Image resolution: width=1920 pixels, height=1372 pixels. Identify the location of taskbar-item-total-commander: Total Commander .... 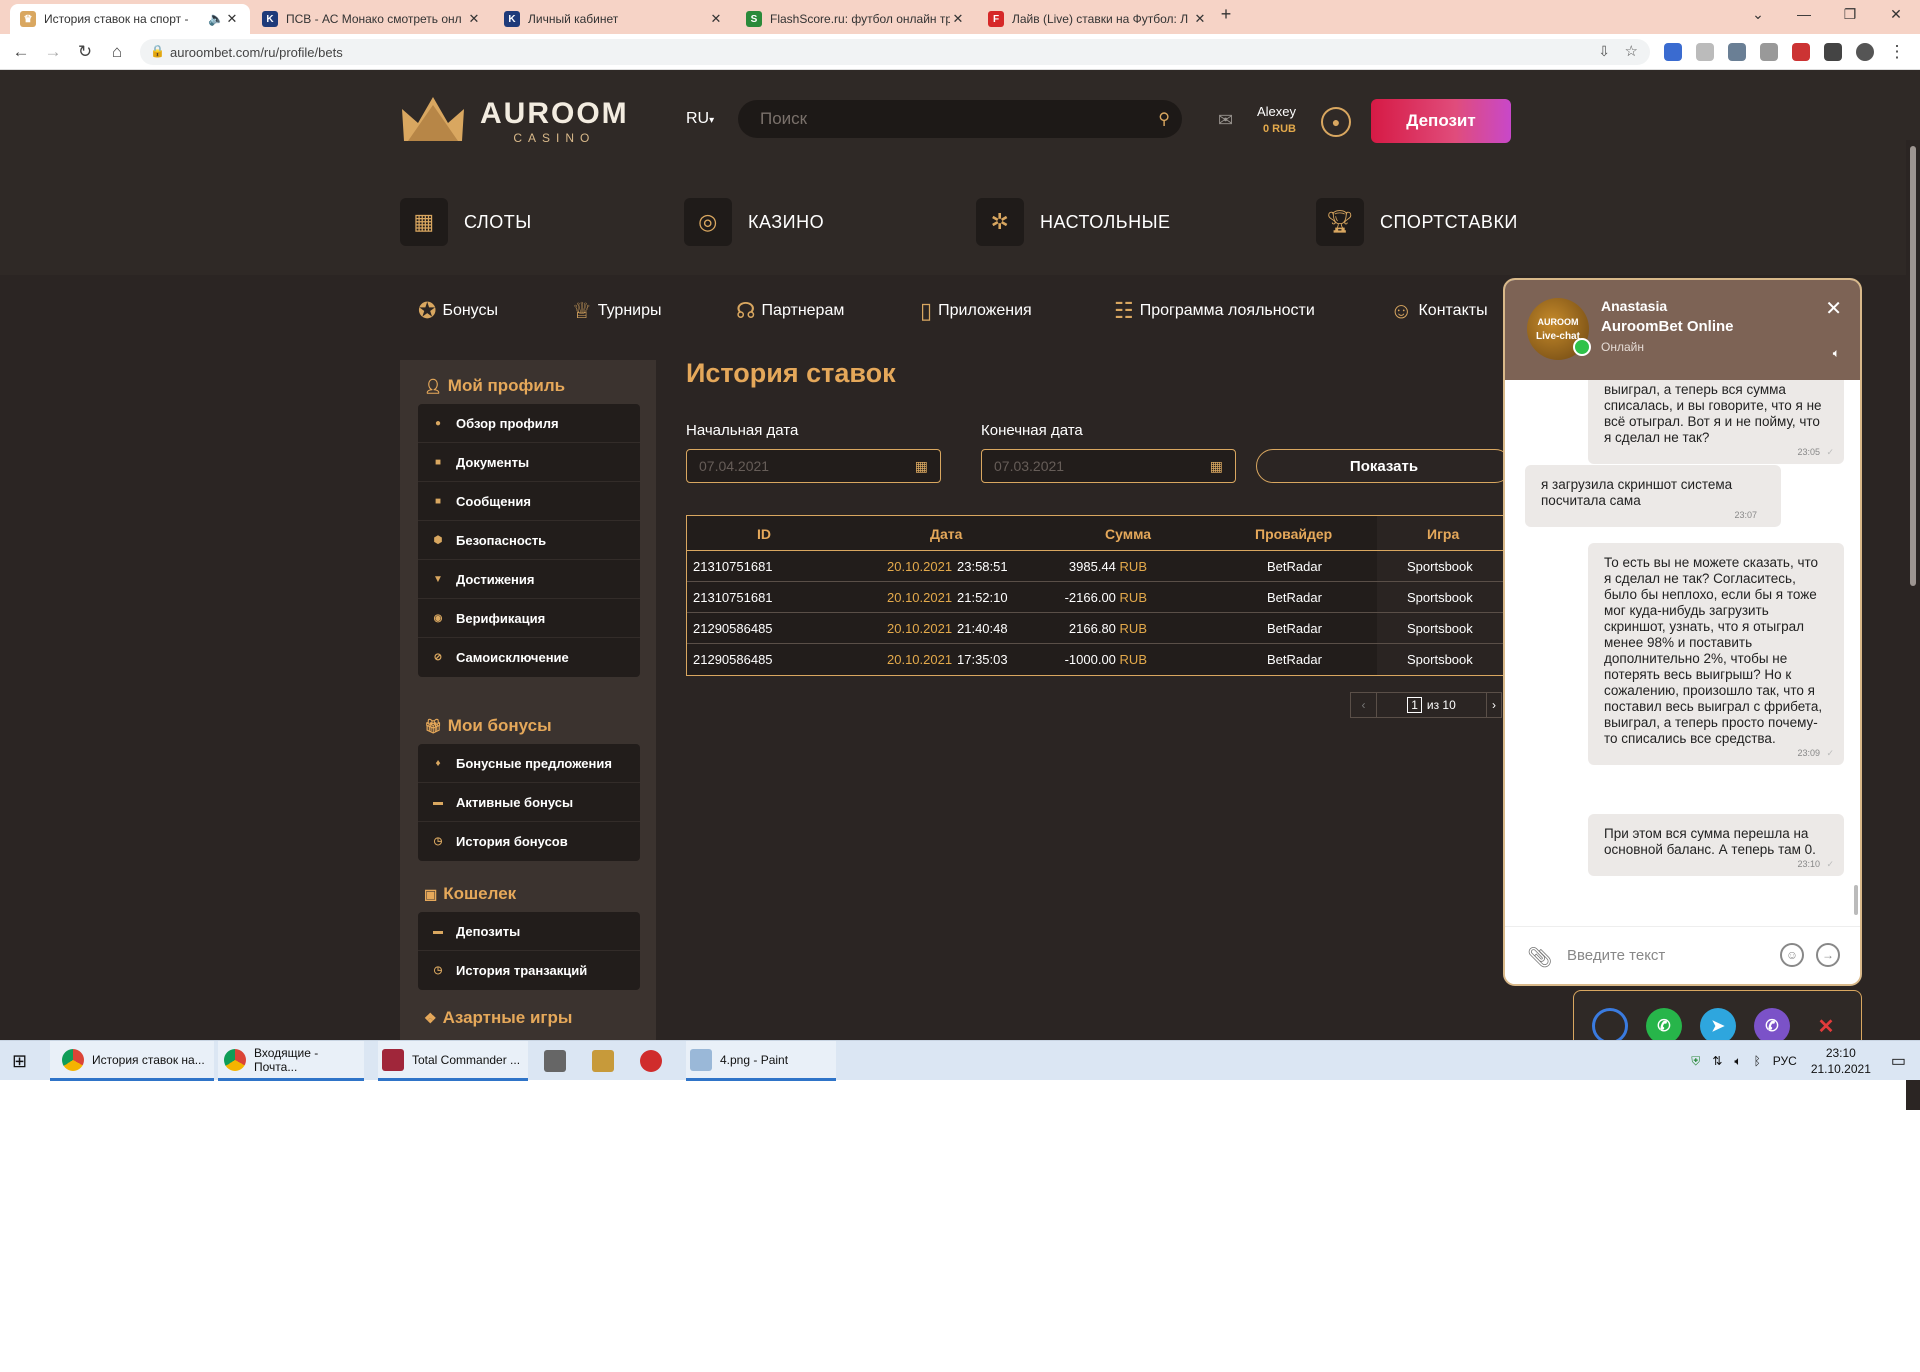
(453, 1061).